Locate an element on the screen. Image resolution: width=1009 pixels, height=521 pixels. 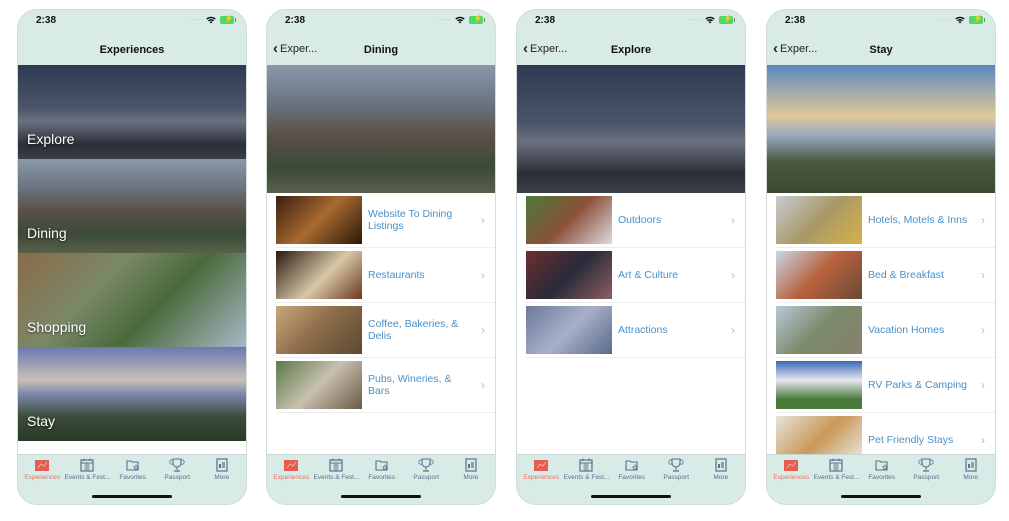
page-title: Dining is located at coordinates (381, 50).